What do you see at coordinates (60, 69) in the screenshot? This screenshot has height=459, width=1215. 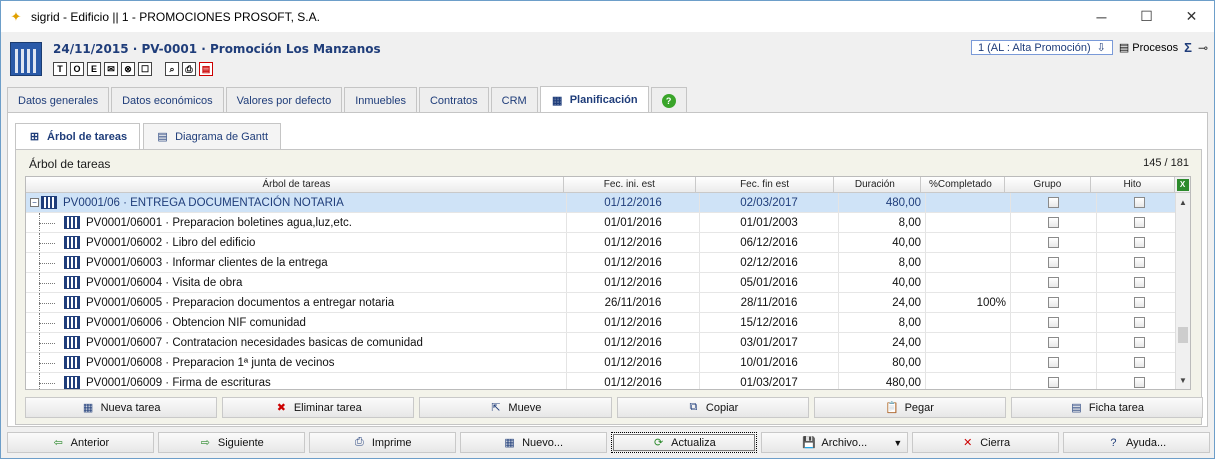 I see `text-tool-icon: T` at bounding box center [60, 69].